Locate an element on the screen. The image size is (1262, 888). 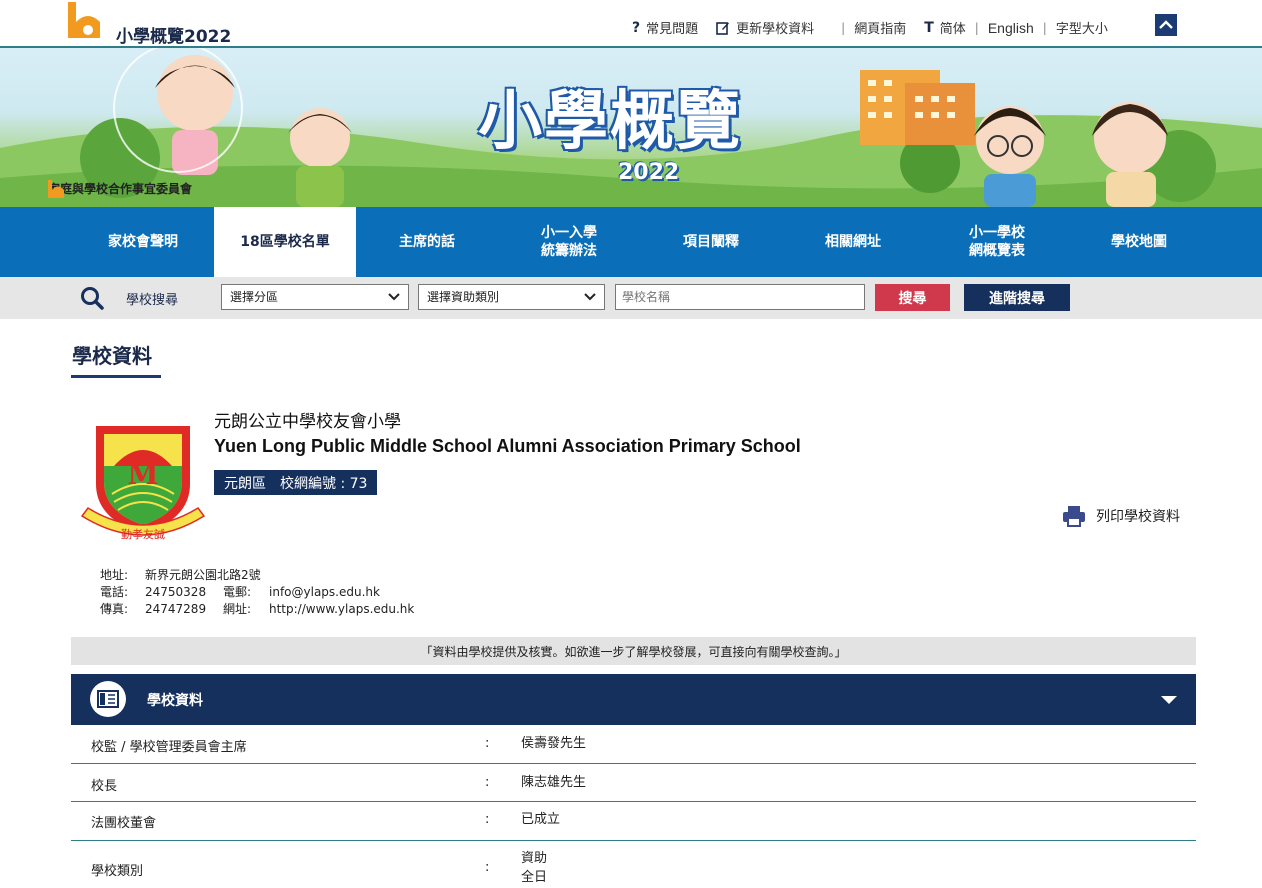
update-label: 更新學校資料 is located at coordinates (775, 29).